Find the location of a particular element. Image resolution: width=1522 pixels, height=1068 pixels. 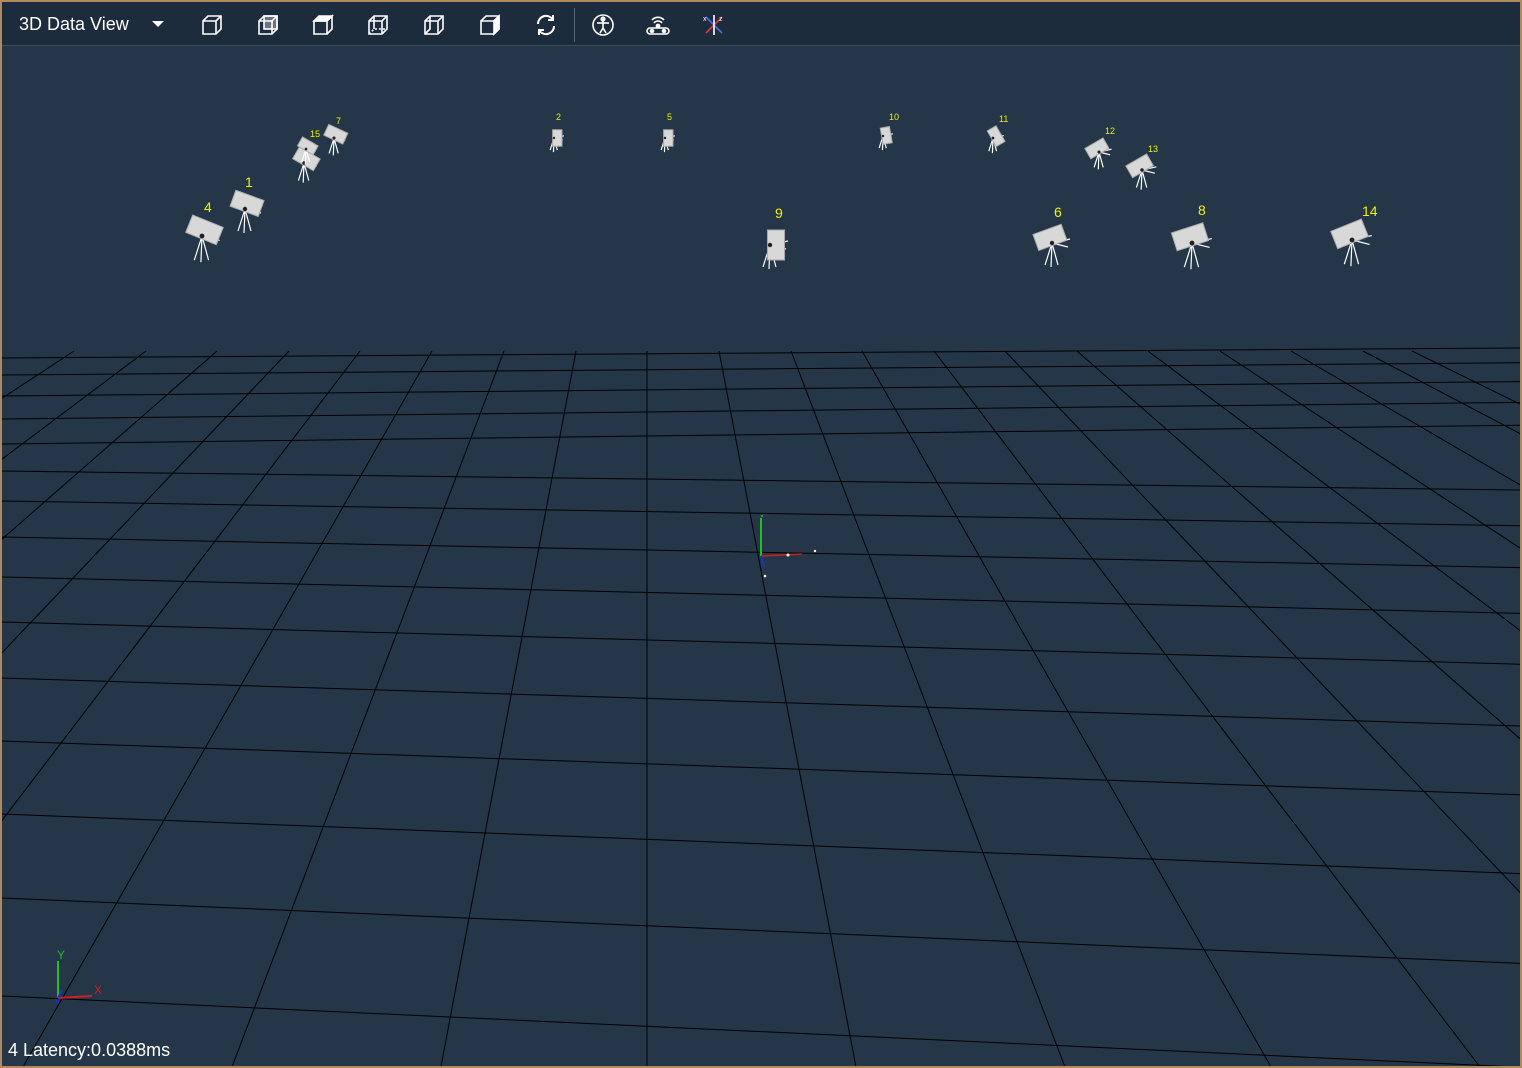

refresh-button is located at coordinates (546, 25).